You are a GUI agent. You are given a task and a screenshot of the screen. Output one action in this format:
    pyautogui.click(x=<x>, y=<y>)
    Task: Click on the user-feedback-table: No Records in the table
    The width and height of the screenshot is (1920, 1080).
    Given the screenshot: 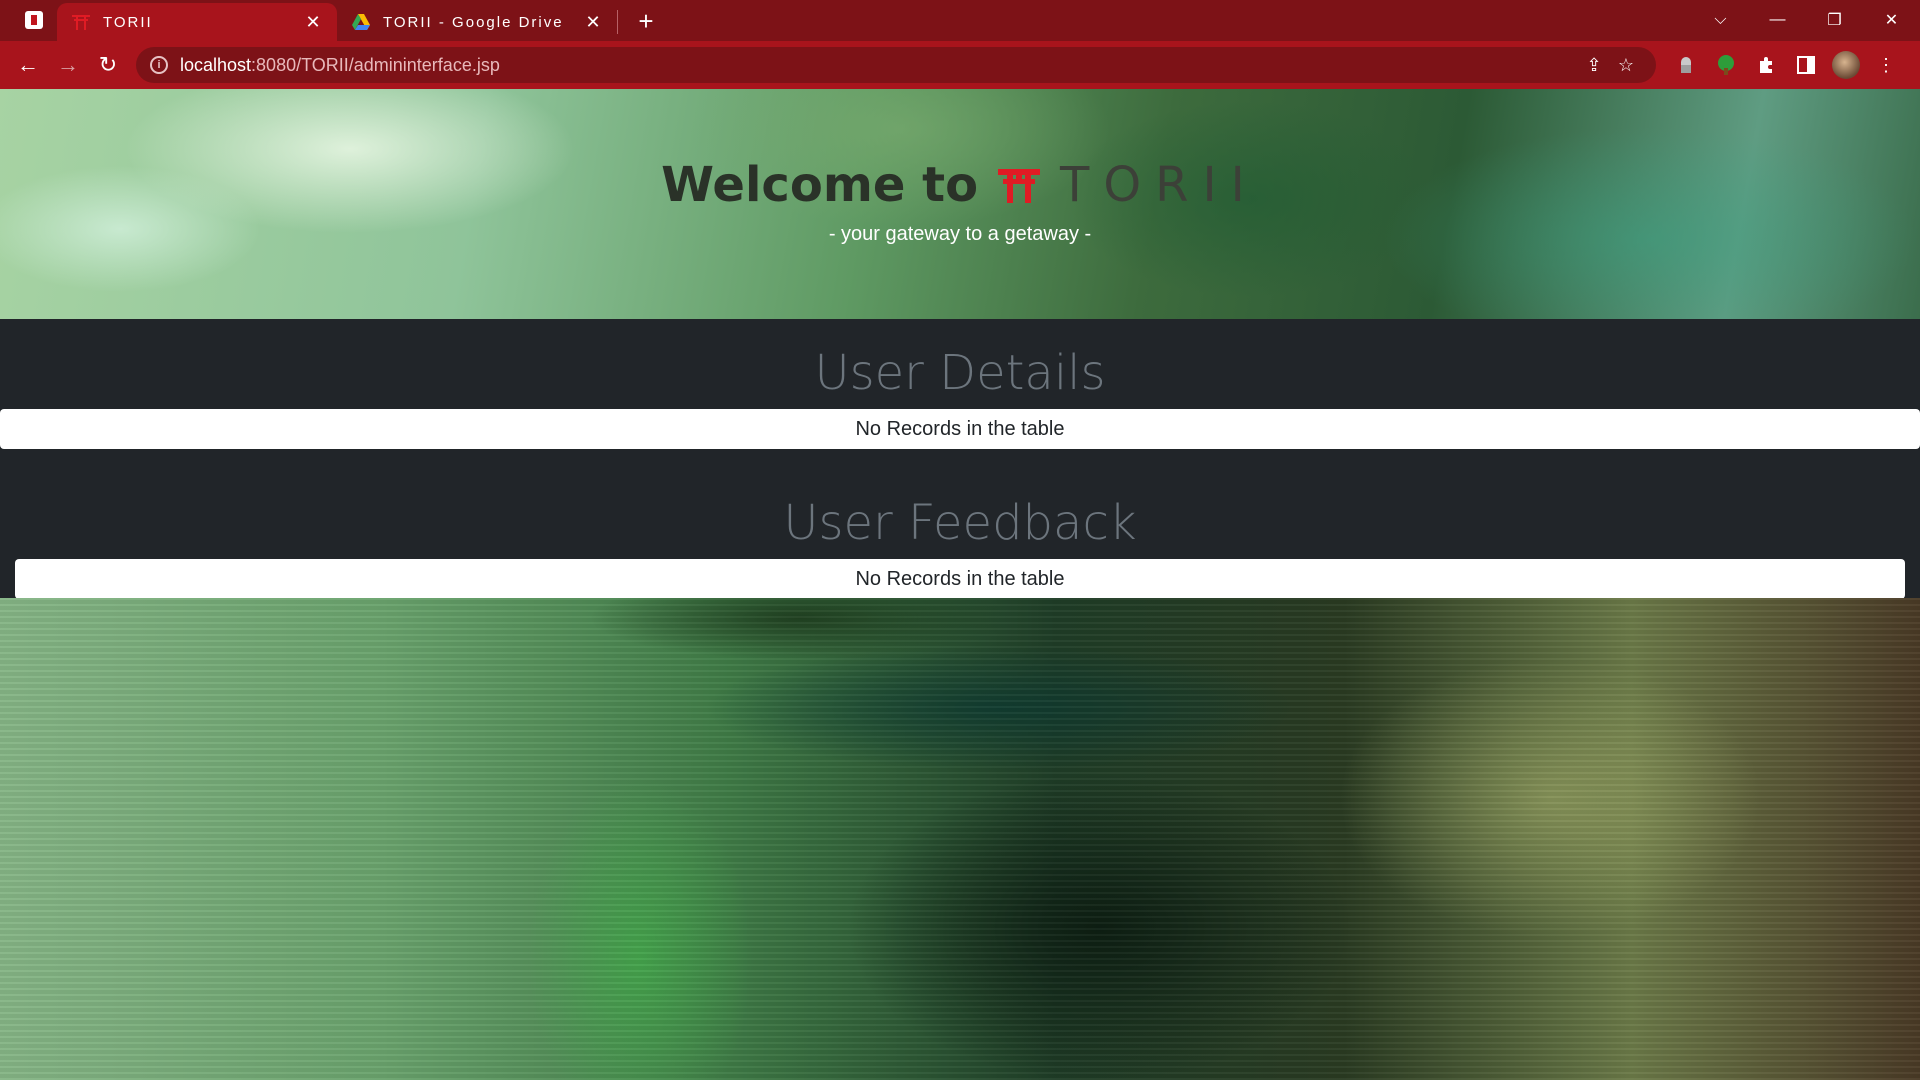 What is the action you would take?
    pyautogui.click(x=960, y=579)
    